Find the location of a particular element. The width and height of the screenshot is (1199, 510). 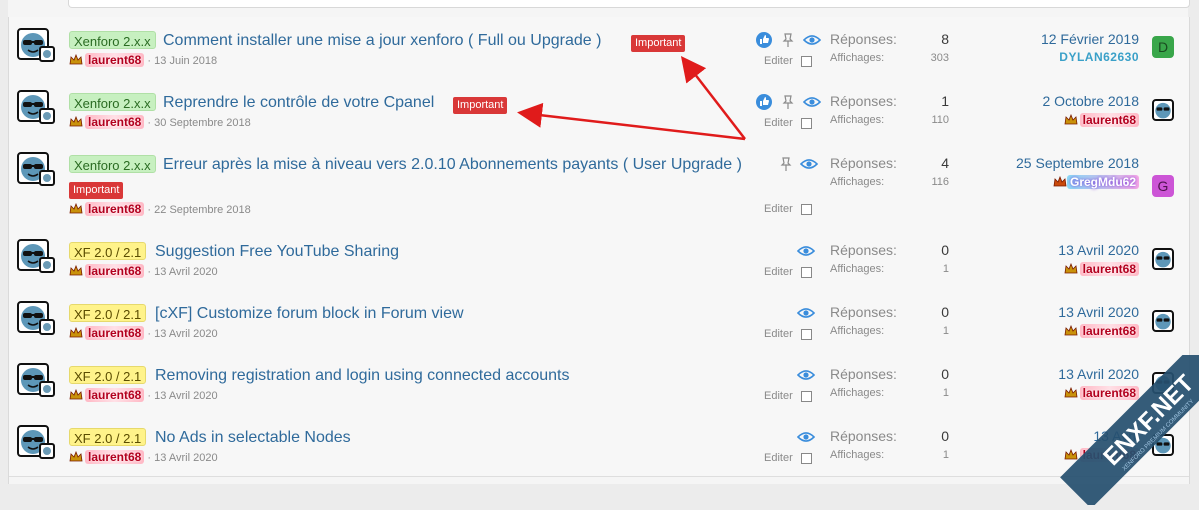

last-post-date: 2 Octobre 2018 is located at coordinates (1039, 101).